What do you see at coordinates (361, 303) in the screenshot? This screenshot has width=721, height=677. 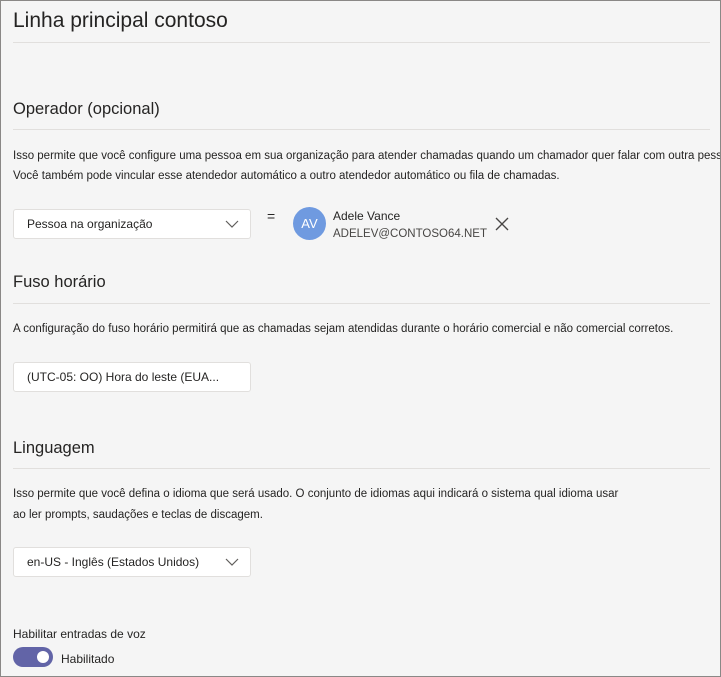 I see `timezone-divider` at bounding box center [361, 303].